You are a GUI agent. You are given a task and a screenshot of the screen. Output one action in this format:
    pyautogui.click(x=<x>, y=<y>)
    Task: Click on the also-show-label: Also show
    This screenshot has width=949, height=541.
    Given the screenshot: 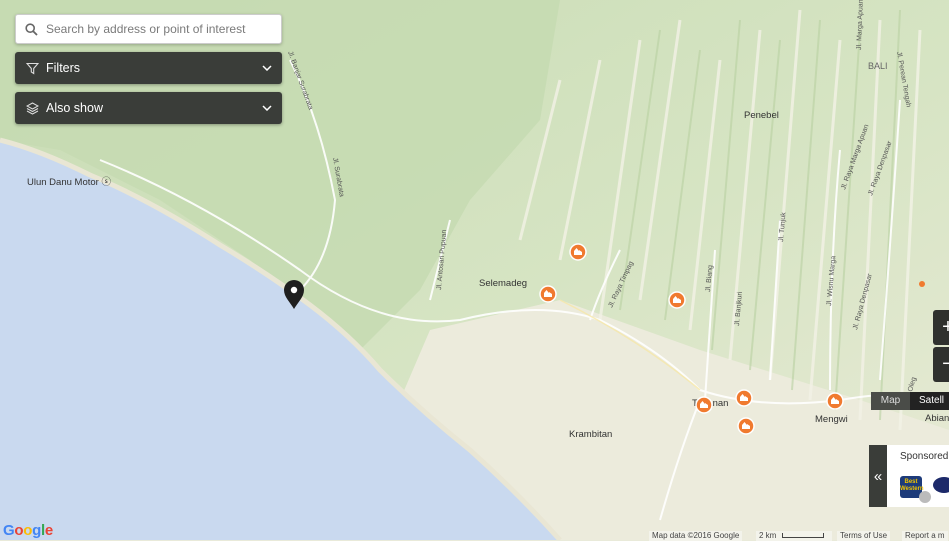 What is the action you would take?
    pyautogui.click(x=74, y=108)
    